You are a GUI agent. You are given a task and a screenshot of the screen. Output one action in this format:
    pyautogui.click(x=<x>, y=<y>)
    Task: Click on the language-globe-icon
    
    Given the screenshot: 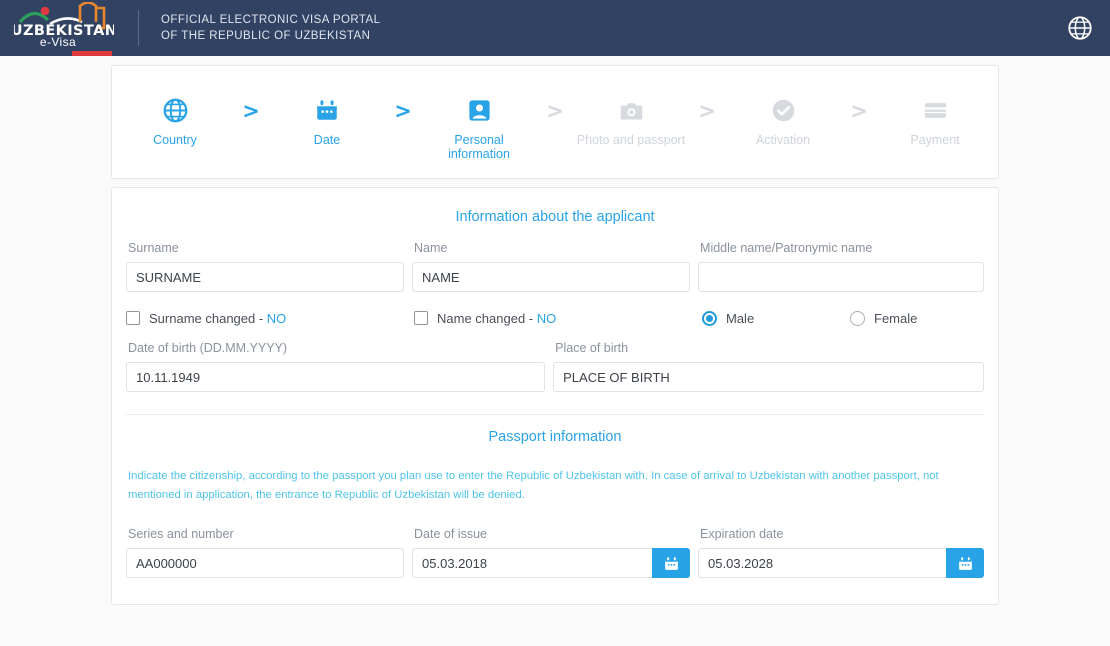 What is the action you would take?
    pyautogui.click(x=1080, y=28)
    